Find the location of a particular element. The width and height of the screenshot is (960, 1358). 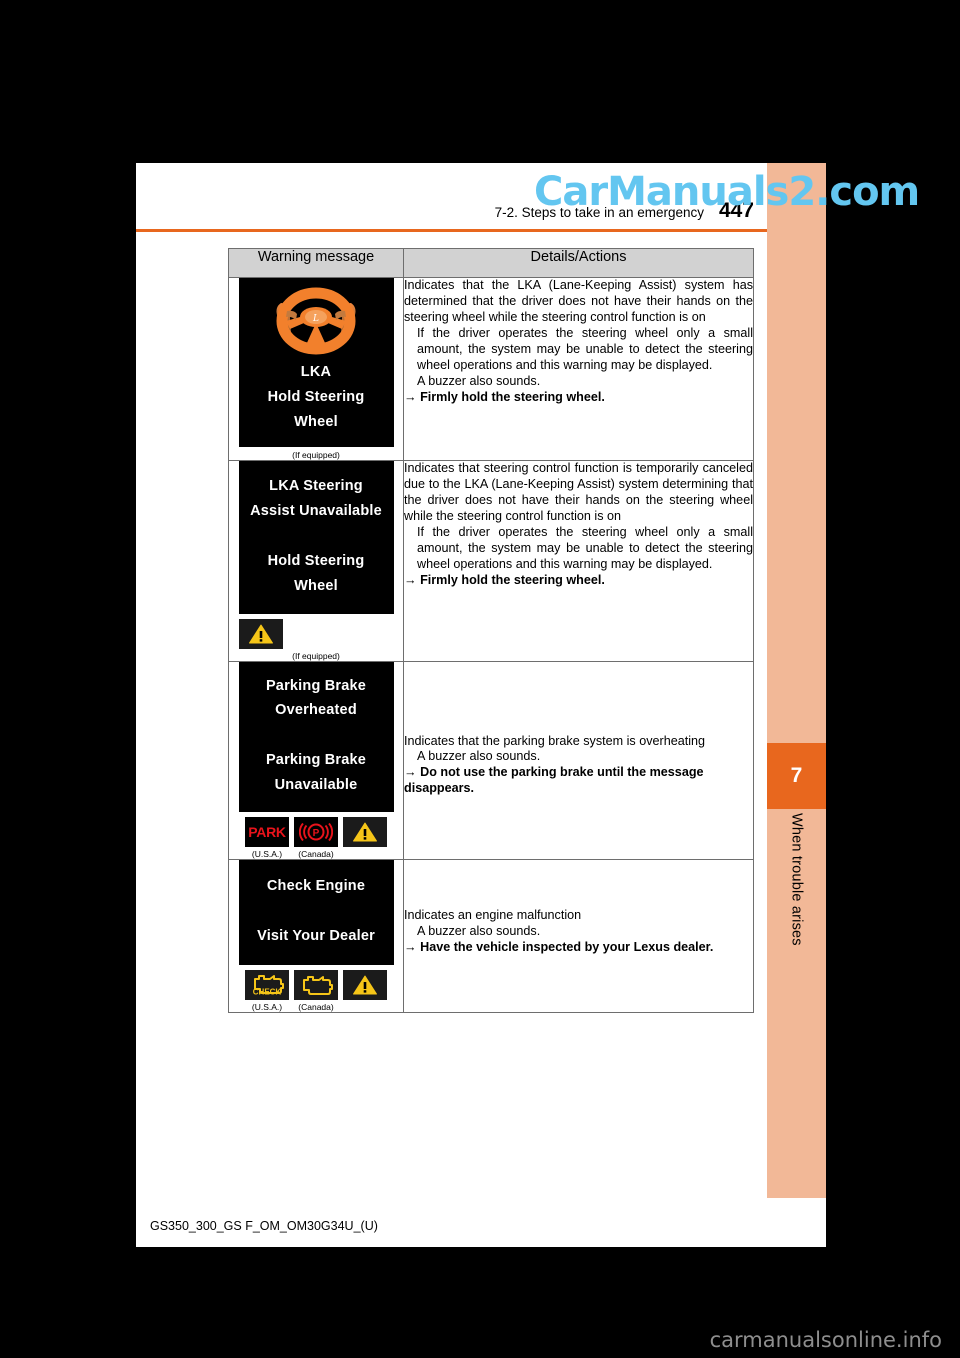

table-row: L LKA Hold Steering Wheel (If equipped) is located at coordinates (491, 369).